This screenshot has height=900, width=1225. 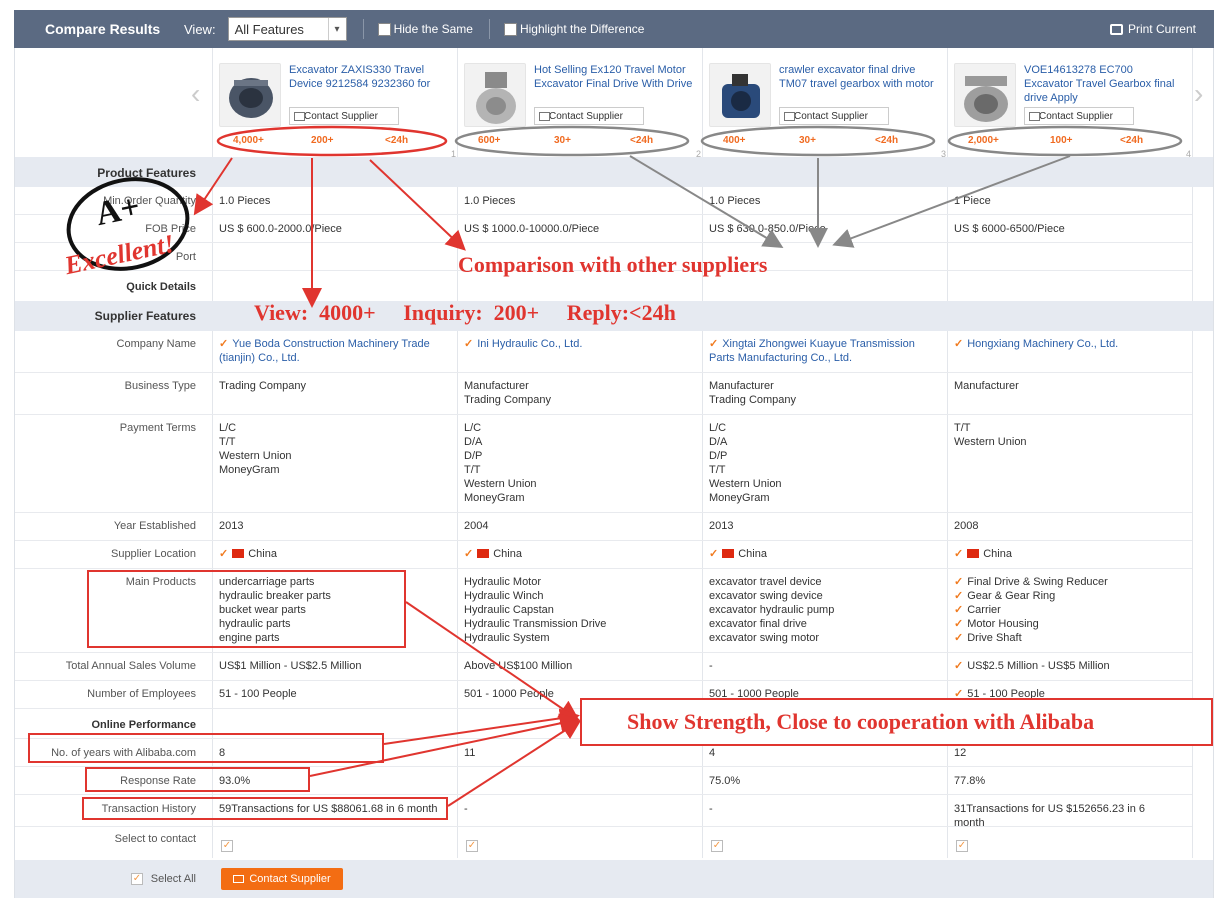 I want to click on supplier-features-heading: Supplier Features, so click(x=145, y=316).